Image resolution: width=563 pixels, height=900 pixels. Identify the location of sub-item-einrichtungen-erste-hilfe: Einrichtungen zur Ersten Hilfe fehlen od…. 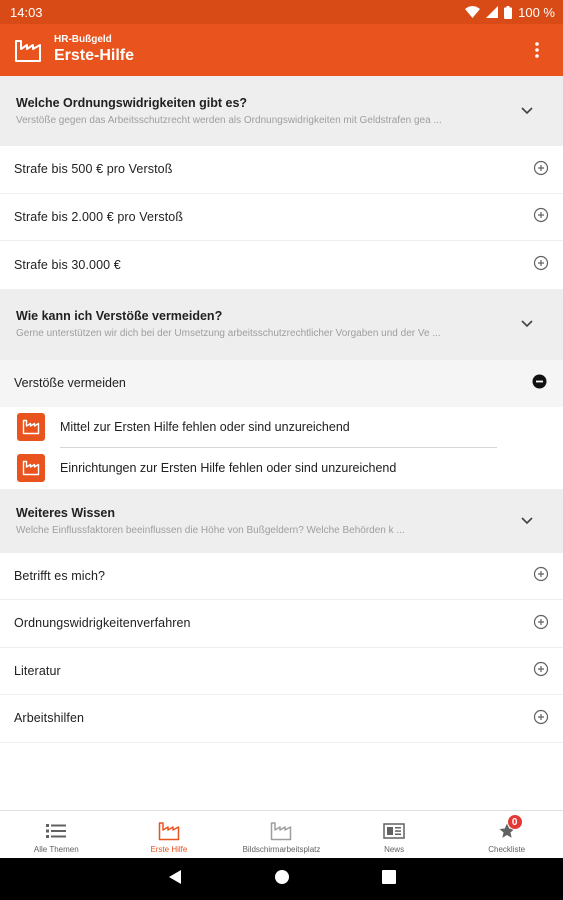
(281, 468).